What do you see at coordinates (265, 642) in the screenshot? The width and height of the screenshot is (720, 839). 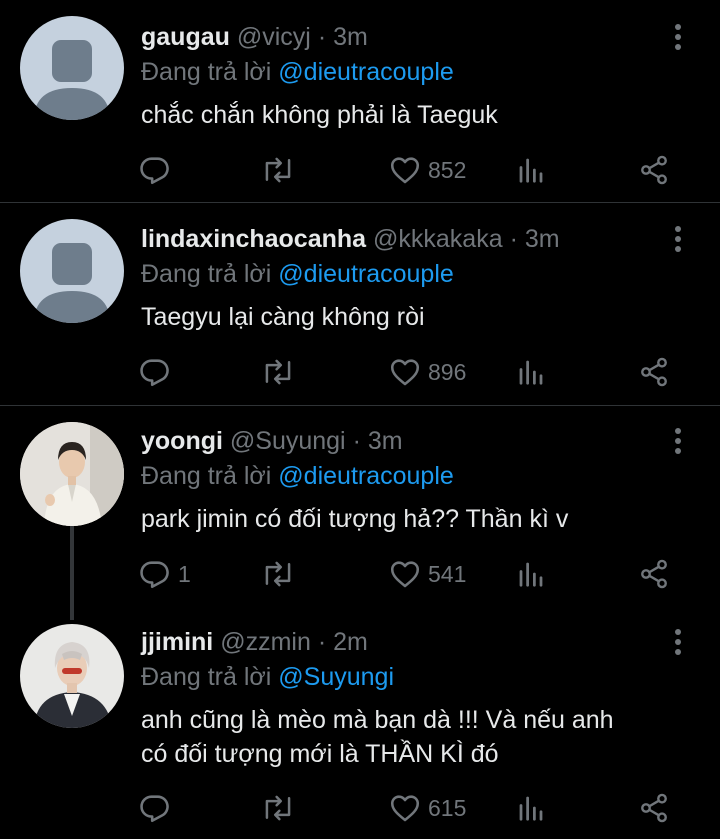 I see `user-handle: @zzmin` at bounding box center [265, 642].